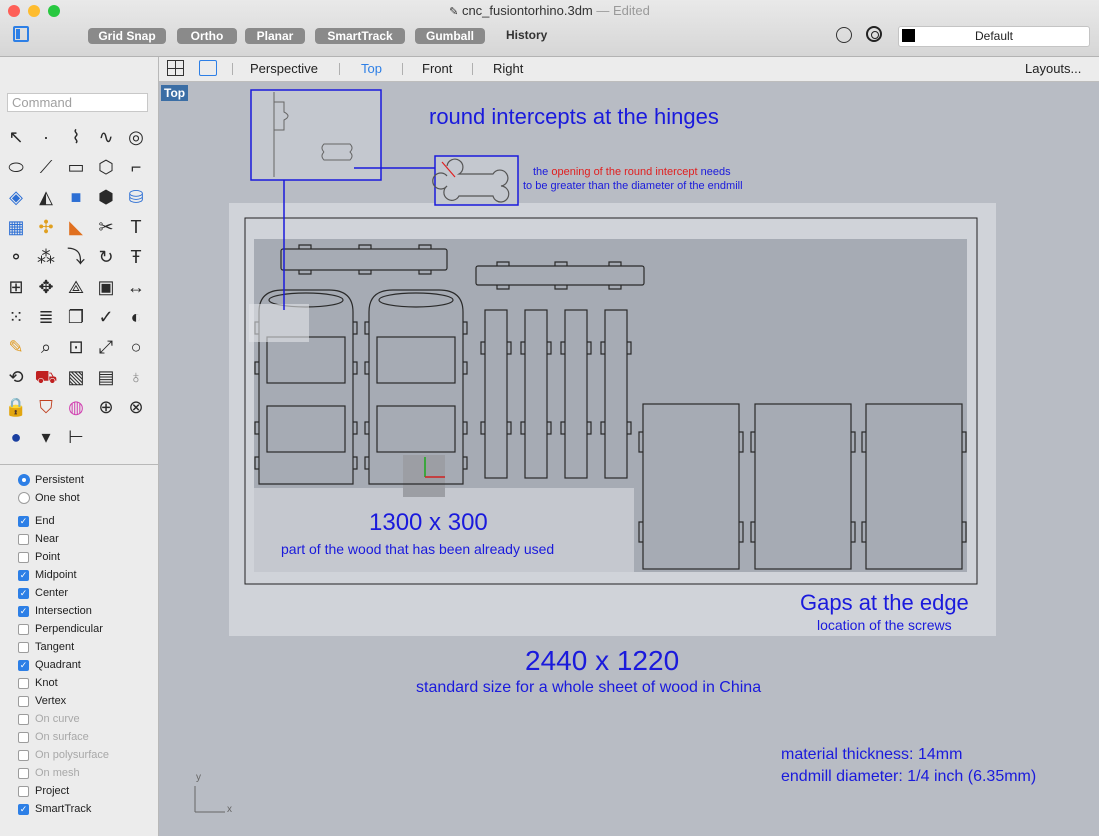  Describe the element at coordinates (127, 36) in the screenshot. I see `grid-snap-button: Grid Snap` at that location.